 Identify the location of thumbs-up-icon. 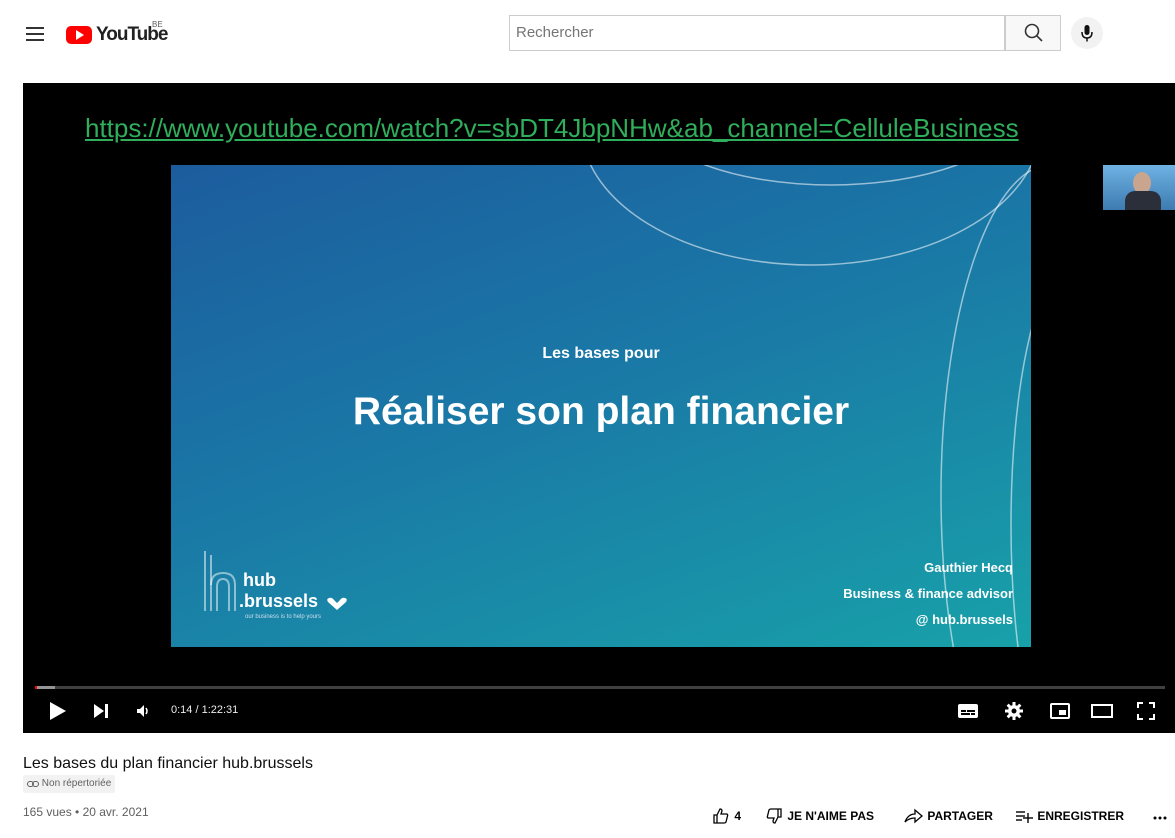
(721, 816).